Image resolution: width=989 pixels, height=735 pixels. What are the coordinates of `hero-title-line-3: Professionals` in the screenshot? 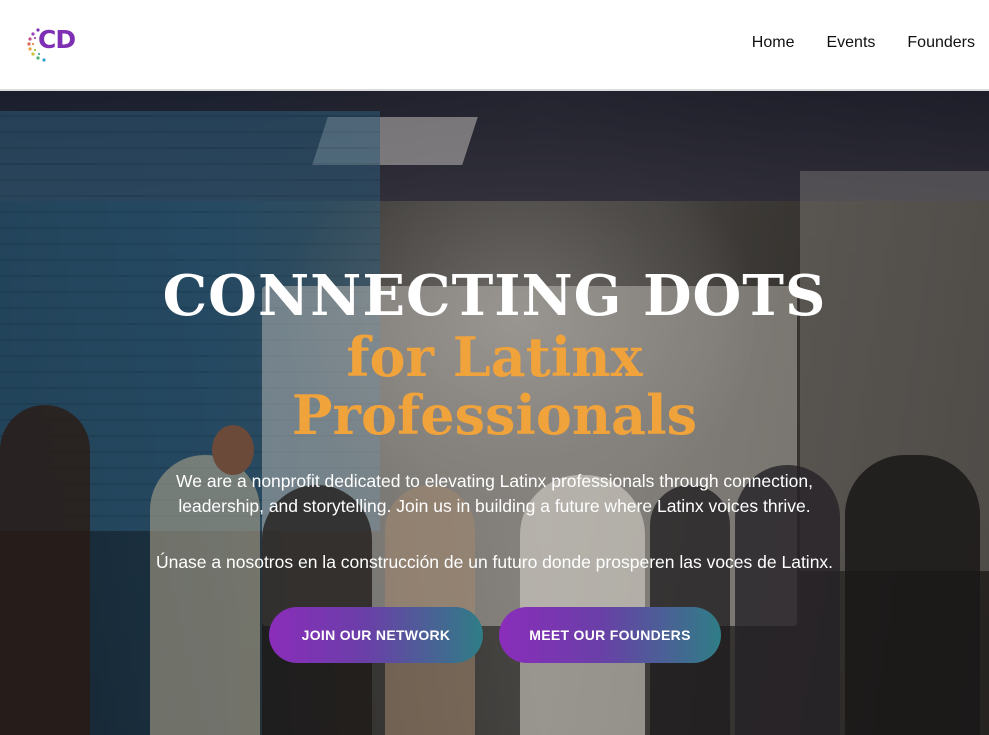 It's located at (494, 415).